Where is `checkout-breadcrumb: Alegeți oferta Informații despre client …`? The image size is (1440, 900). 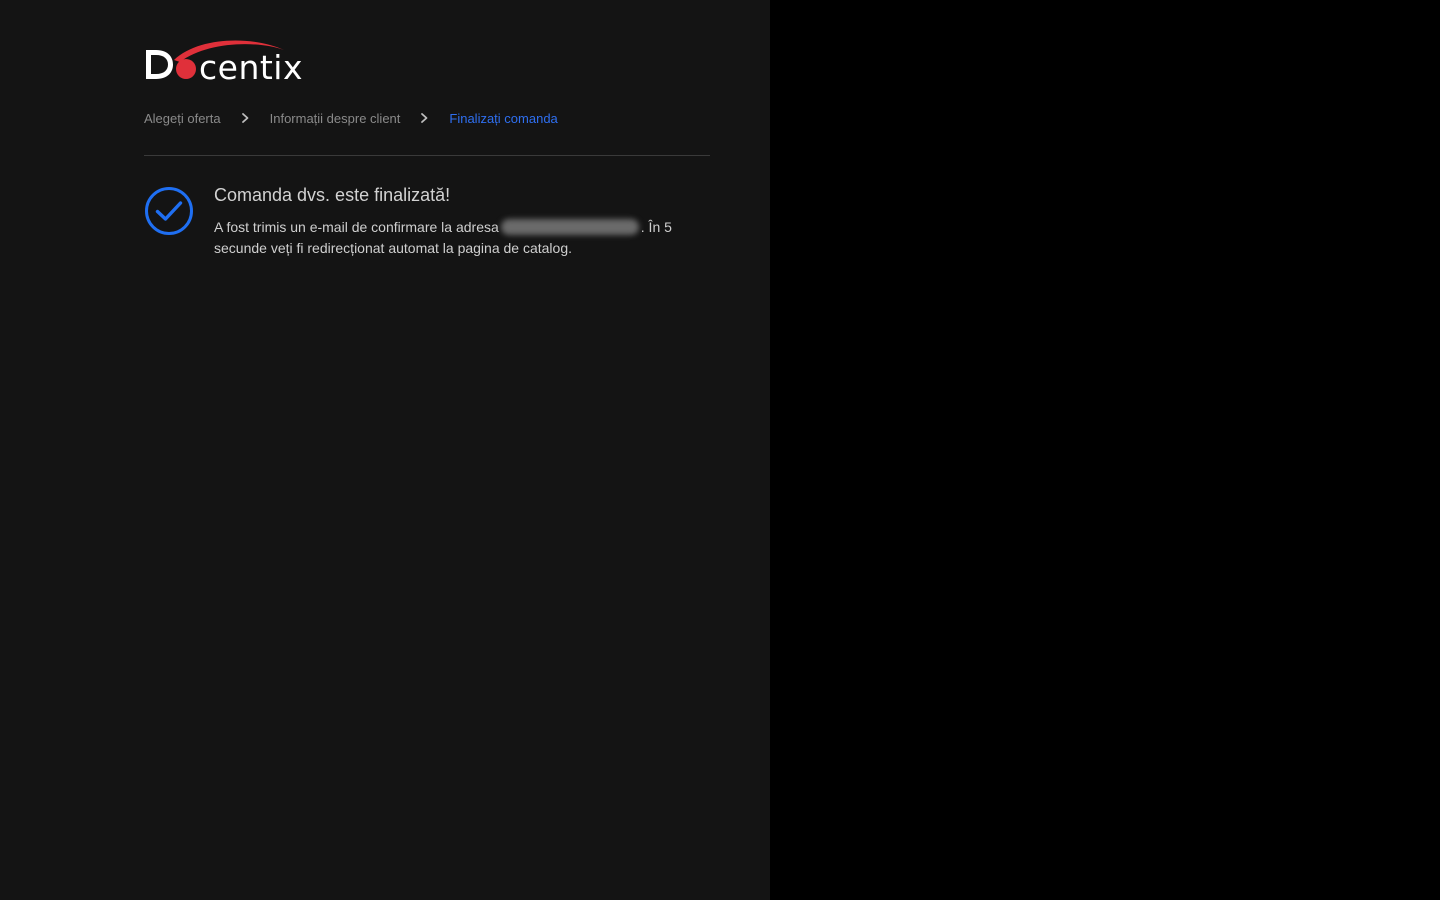
checkout-breadcrumb: Alegeți oferta Informații despre client … is located at coordinates (351, 118).